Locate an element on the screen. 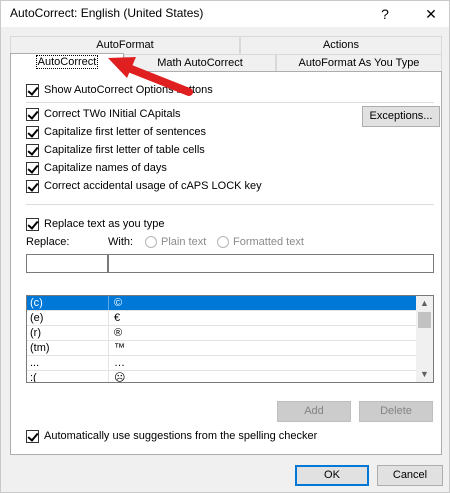  two-initial-option: Correct TWo INitial CApitals is located at coordinates (103, 114).